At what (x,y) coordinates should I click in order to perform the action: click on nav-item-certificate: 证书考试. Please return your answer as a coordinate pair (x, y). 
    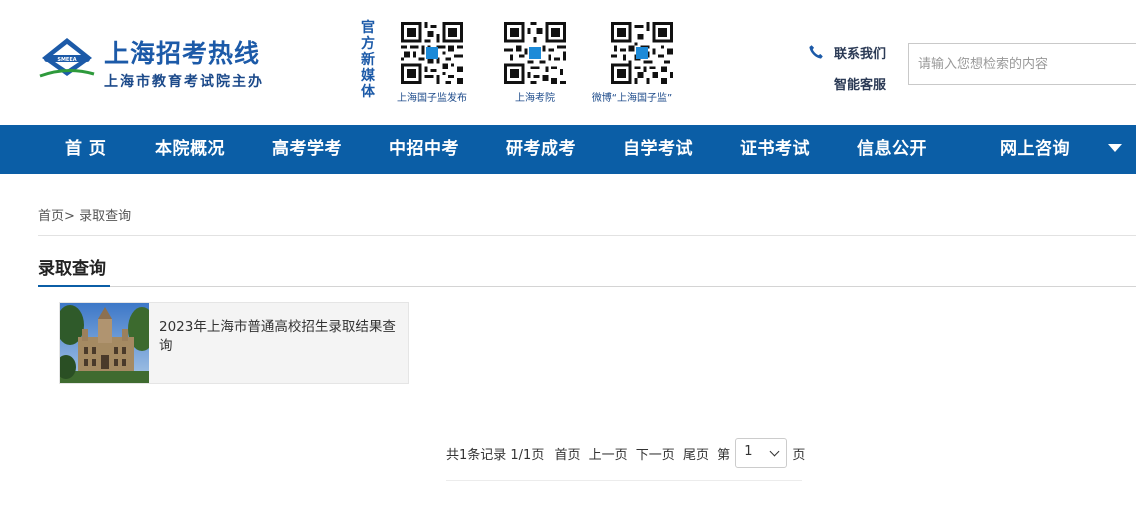
    Looking at the image, I should click on (775, 149).